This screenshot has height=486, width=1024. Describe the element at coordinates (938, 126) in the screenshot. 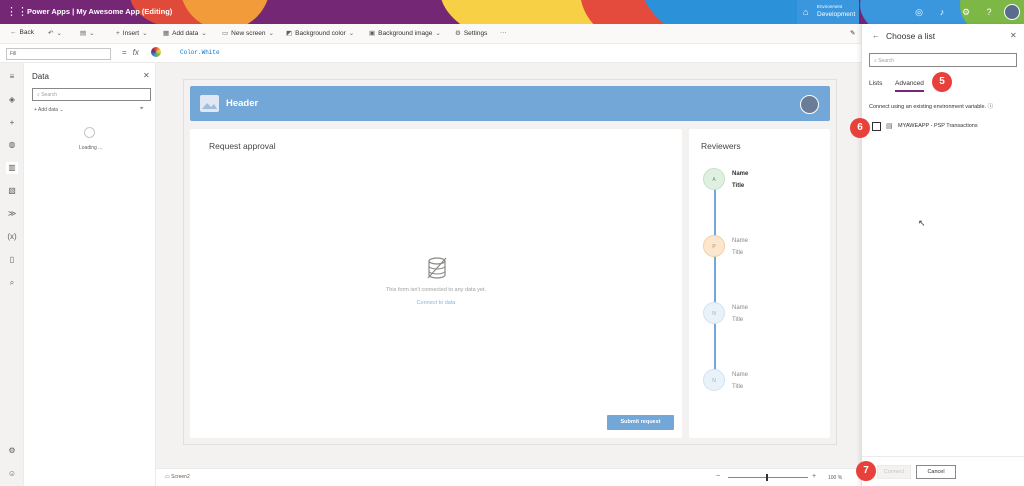

I see `list-item-label: MYAWEAPP - PSP Transactions` at that location.